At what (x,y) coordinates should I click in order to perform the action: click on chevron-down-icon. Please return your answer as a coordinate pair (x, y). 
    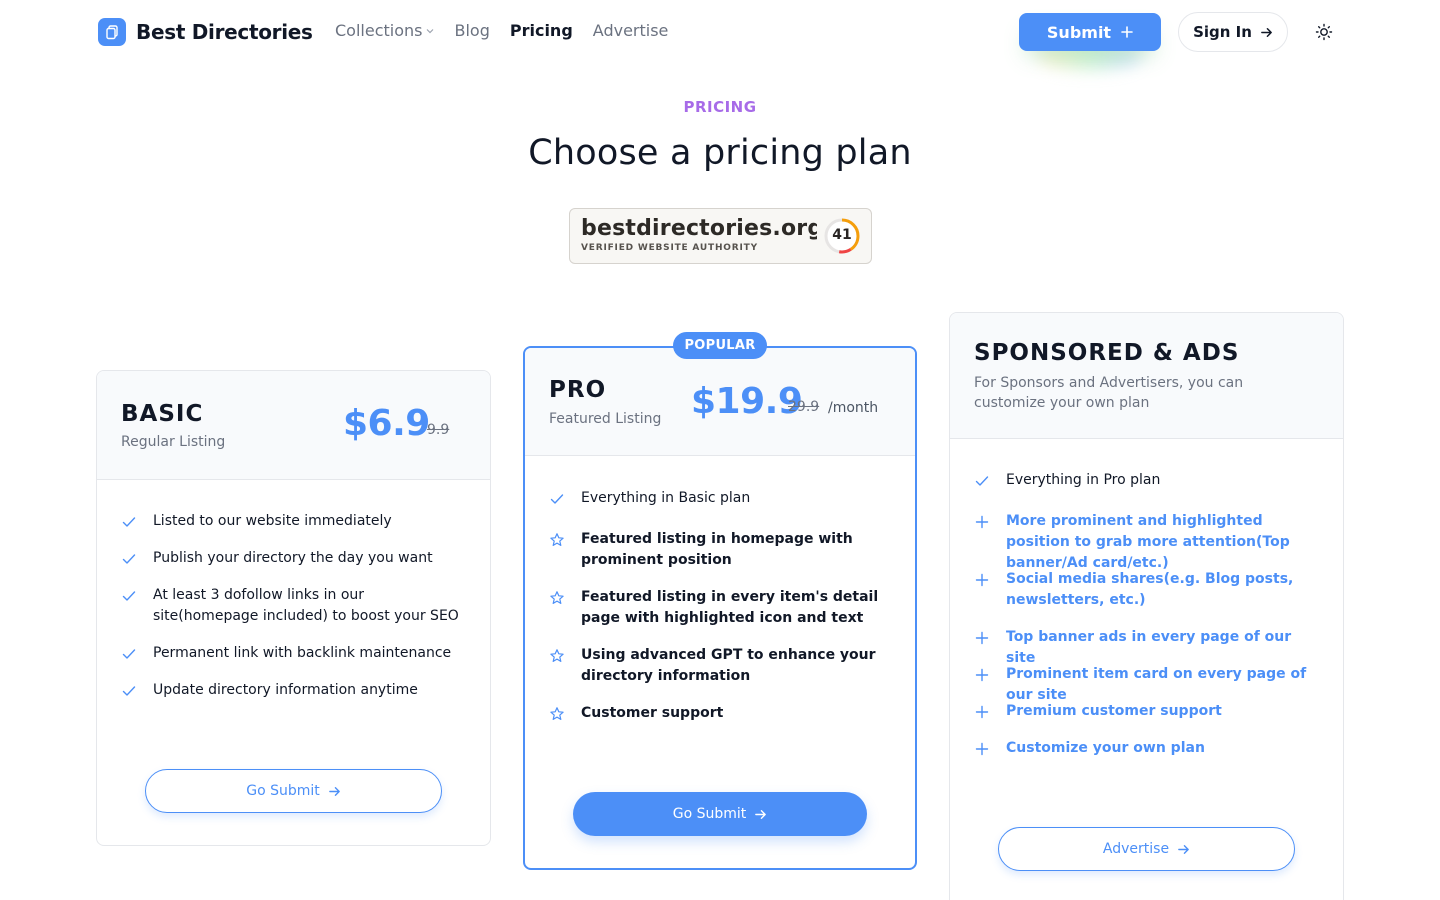
    Looking at the image, I should click on (430, 30).